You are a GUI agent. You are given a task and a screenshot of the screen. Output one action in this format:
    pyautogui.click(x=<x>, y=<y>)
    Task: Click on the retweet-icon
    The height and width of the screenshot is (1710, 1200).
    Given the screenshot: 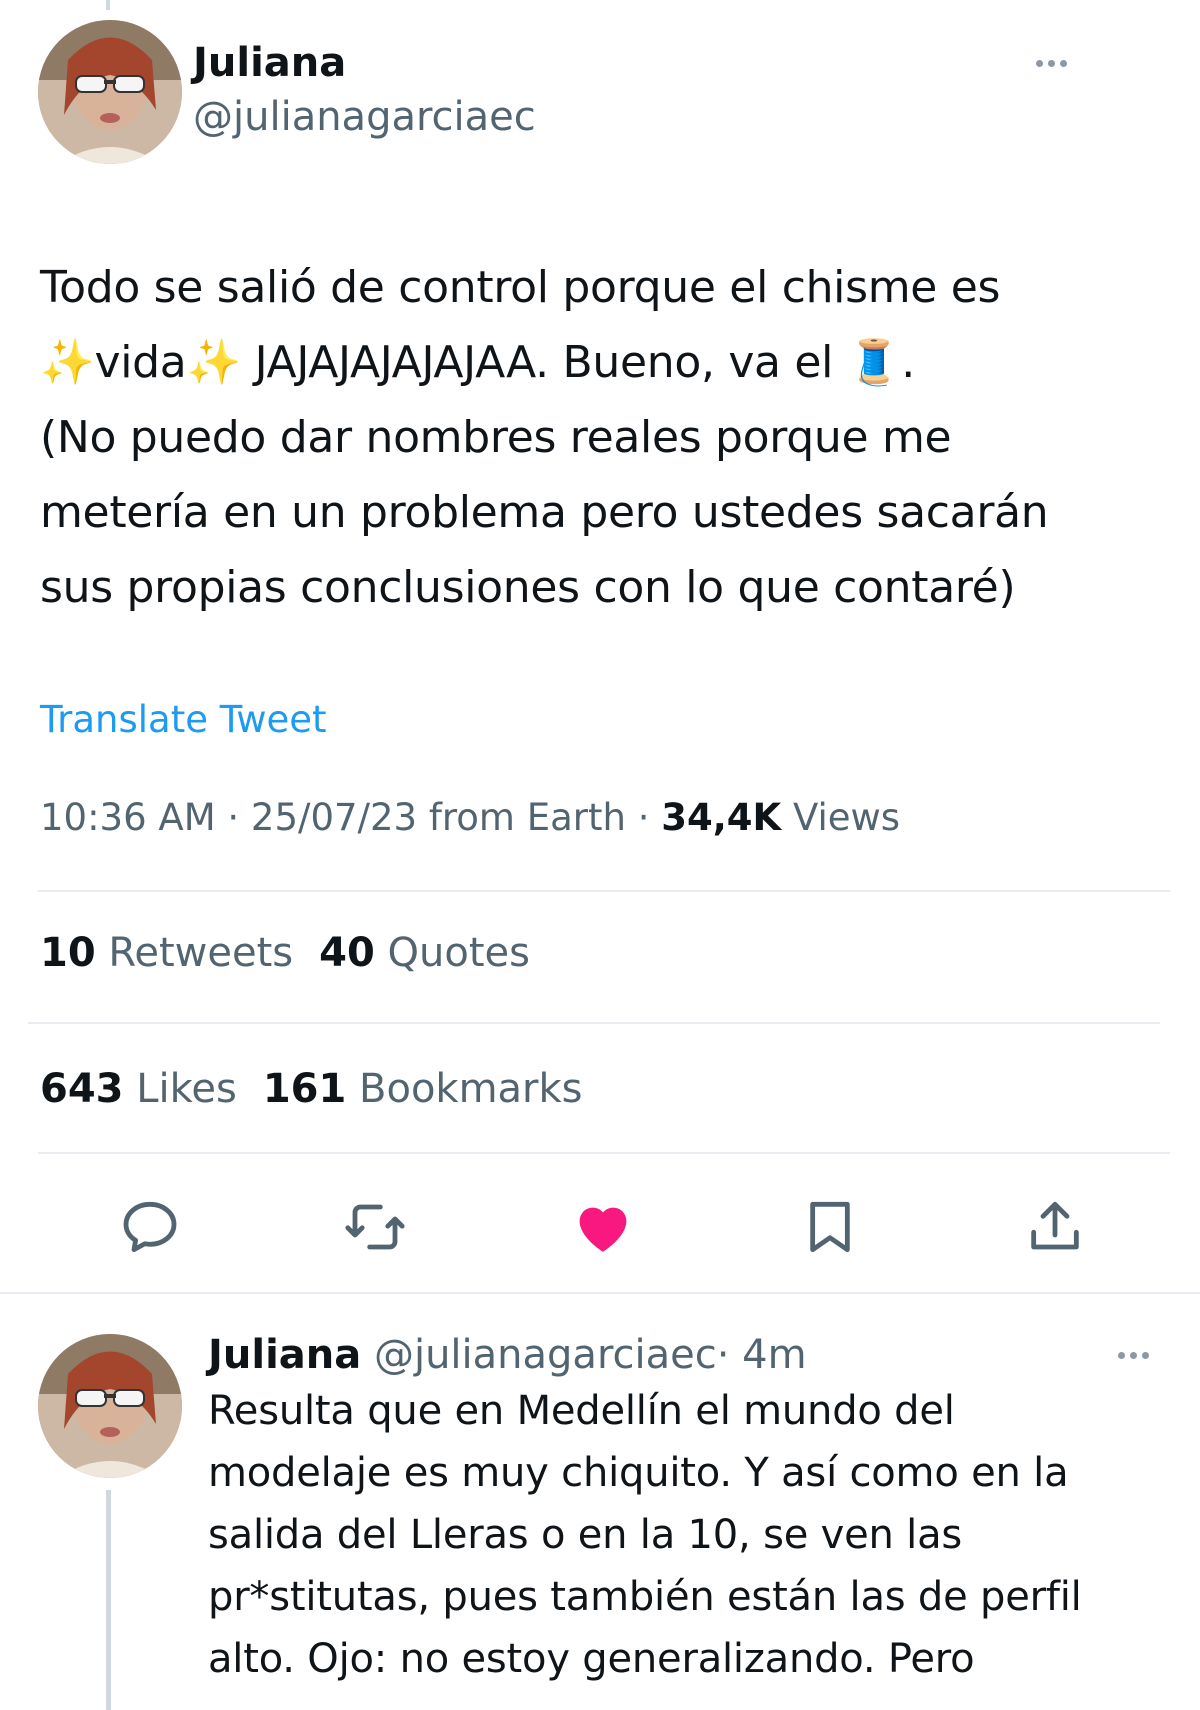 What is the action you would take?
    pyautogui.click(x=375, y=1227)
    